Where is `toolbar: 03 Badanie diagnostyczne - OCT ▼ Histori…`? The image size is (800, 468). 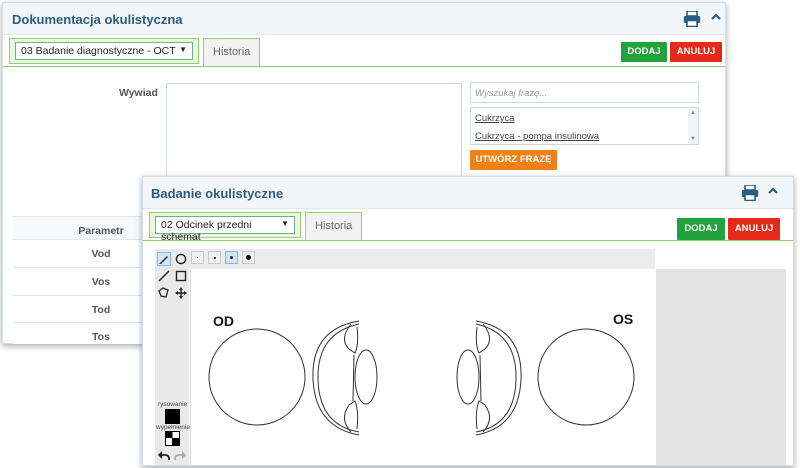
toolbar: 03 Badanie diagnostyczne - OCT ▼ Histori… is located at coordinates (364, 51).